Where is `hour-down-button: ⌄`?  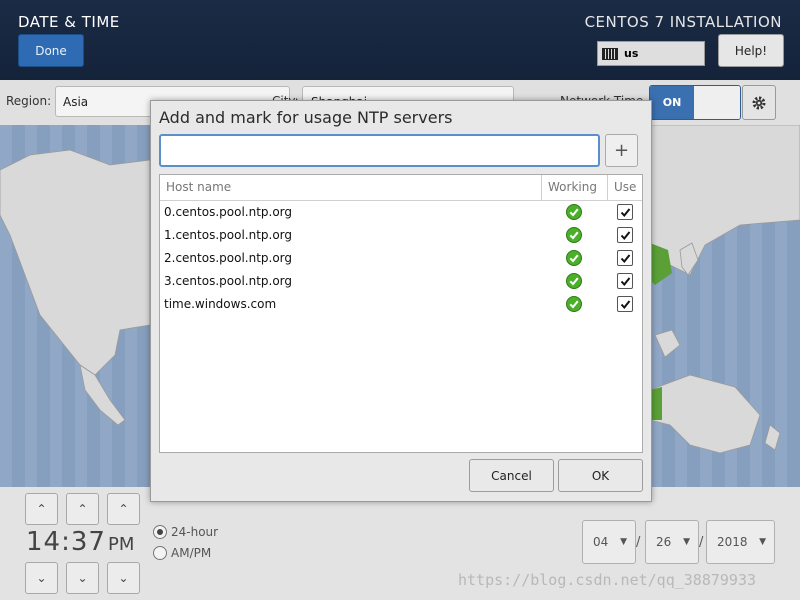 hour-down-button: ⌄ is located at coordinates (41, 578).